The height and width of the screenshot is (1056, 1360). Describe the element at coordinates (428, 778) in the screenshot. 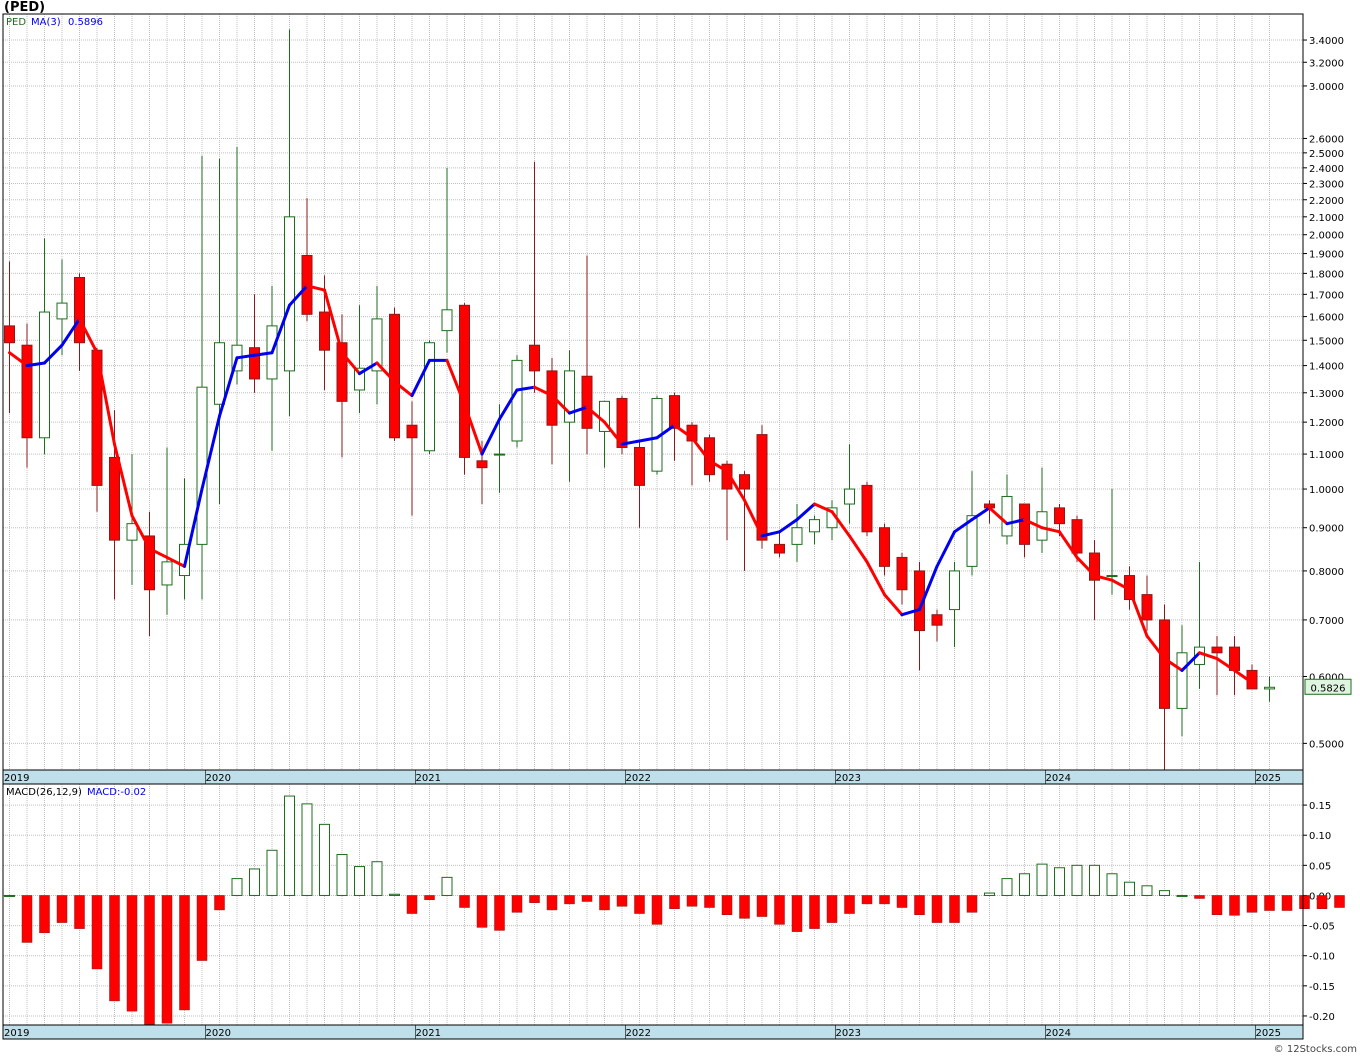

I see `price-year-label: 2021` at that location.